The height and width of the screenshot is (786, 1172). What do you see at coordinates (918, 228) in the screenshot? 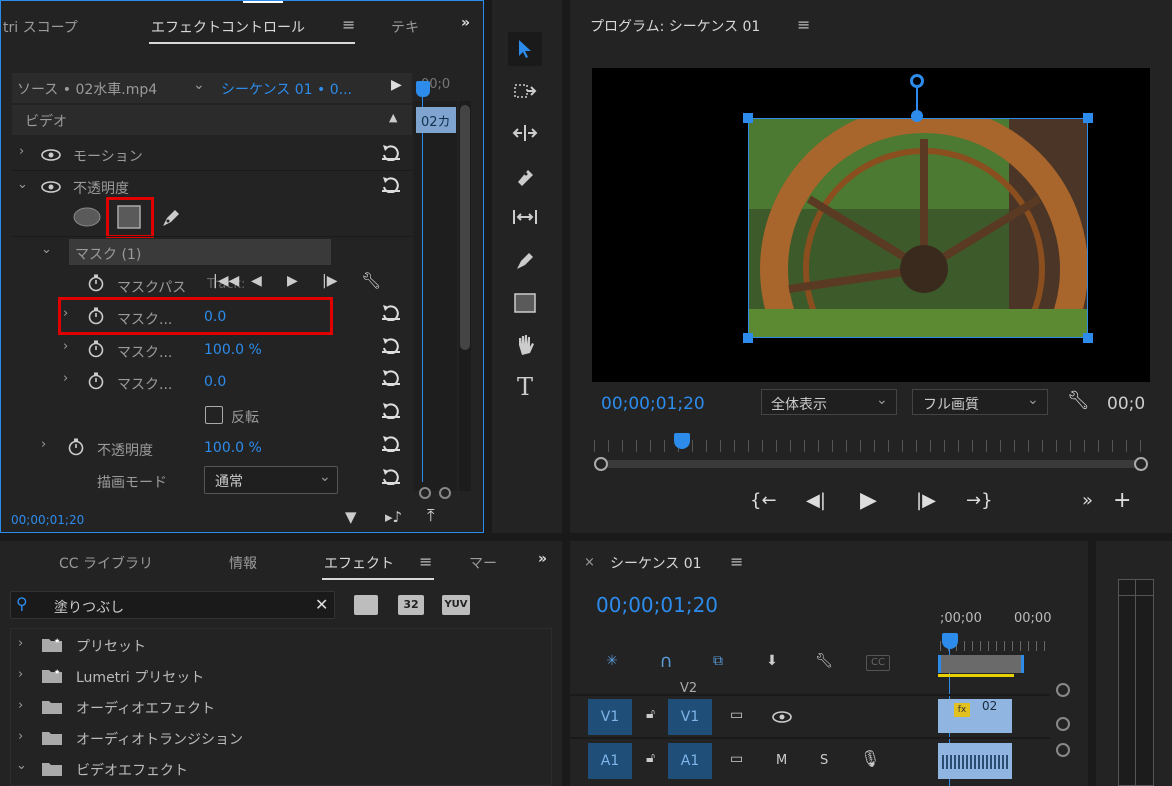
I see `video-frame` at bounding box center [918, 228].